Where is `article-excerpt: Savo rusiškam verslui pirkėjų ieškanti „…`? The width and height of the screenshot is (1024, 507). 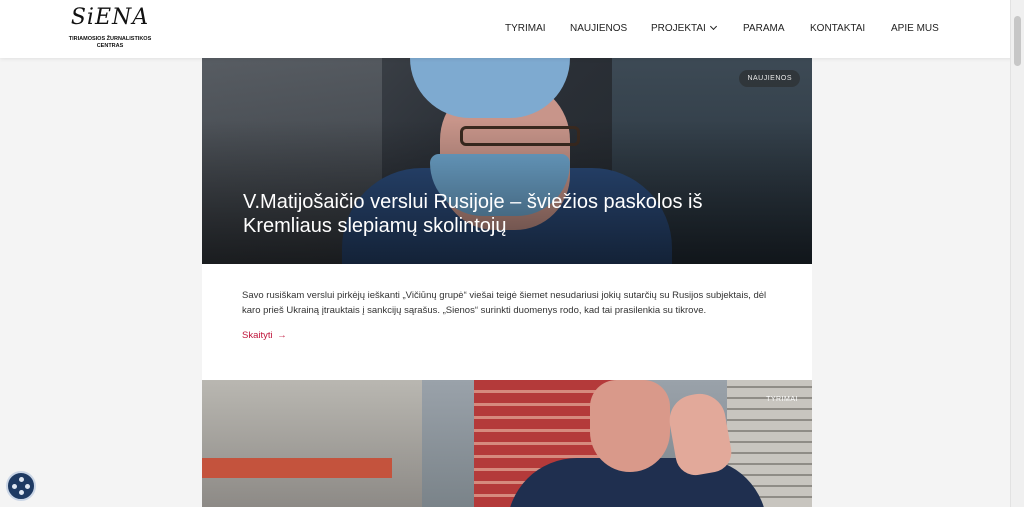
article-excerpt: Savo rusiškam verslui pirkėjų ieškanti „… is located at coordinates (504, 303).